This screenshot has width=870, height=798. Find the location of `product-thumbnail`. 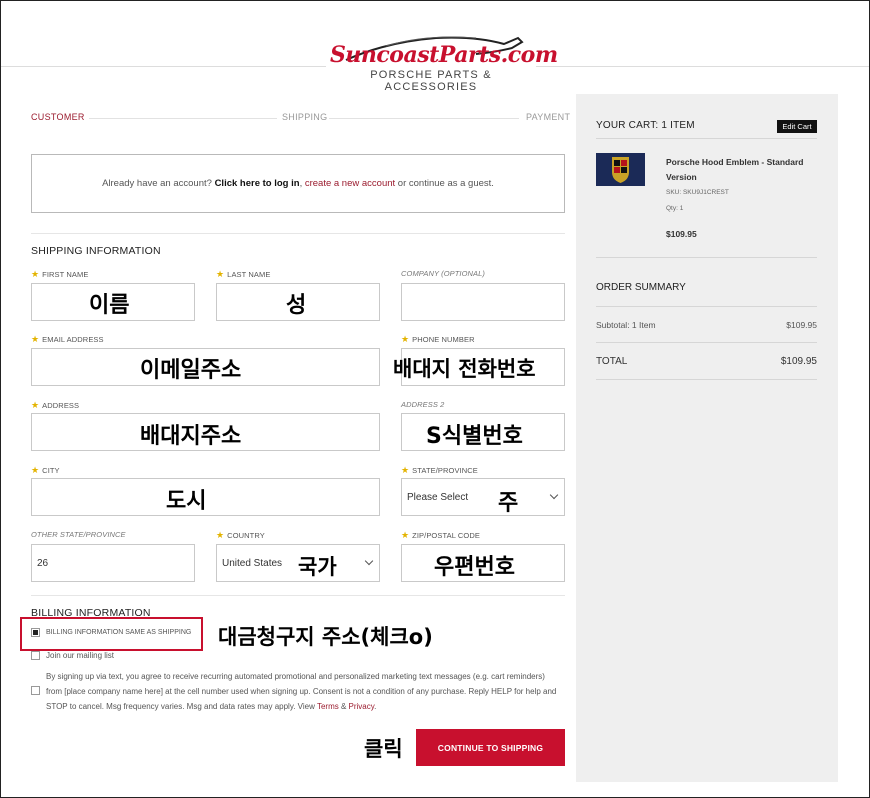

product-thumbnail is located at coordinates (620, 169).